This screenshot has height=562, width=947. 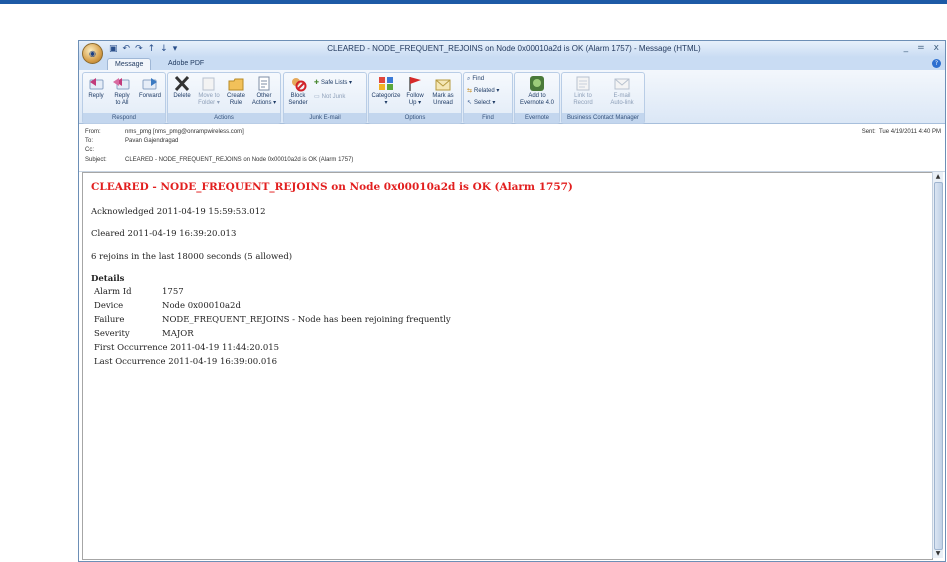 I want to click on email-auto-link-button: E-mail Auto-link, so click(x=622, y=91).